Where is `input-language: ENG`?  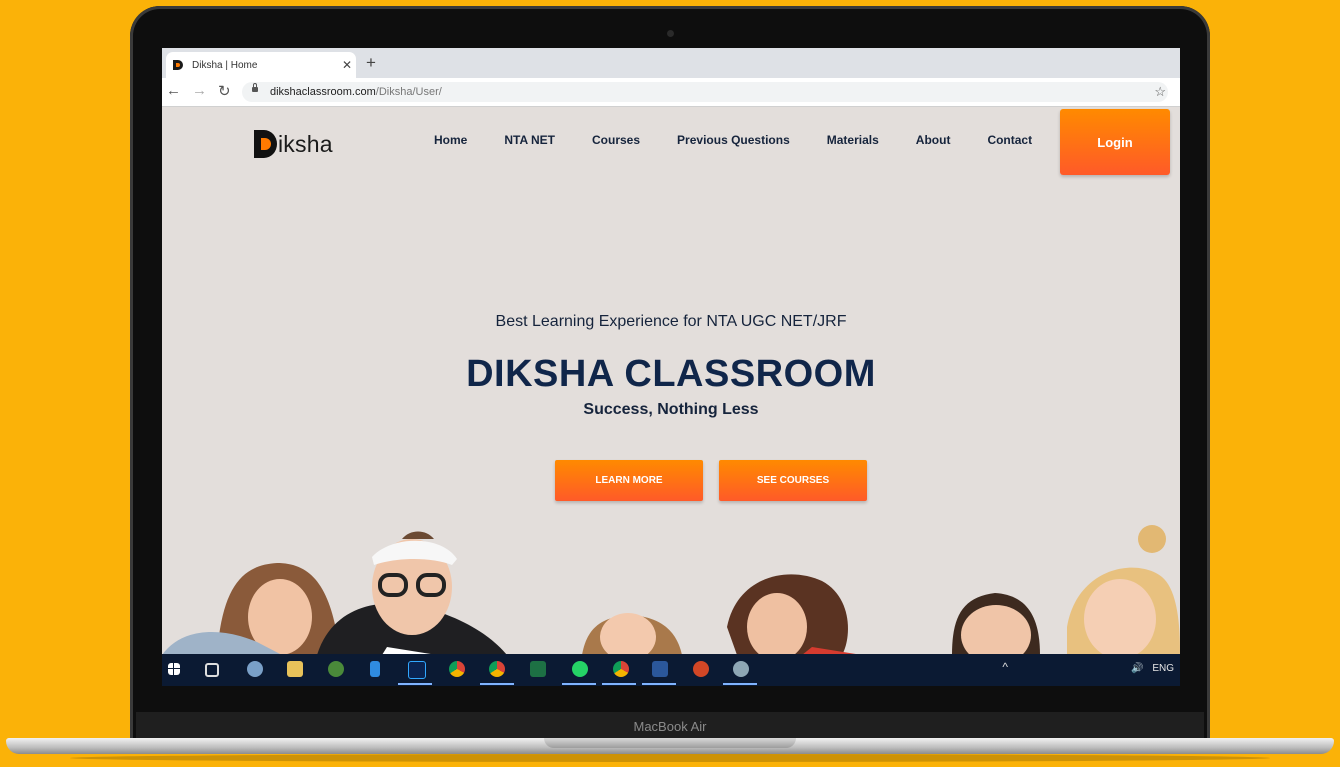 input-language: ENG is located at coordinates (1163, 668).